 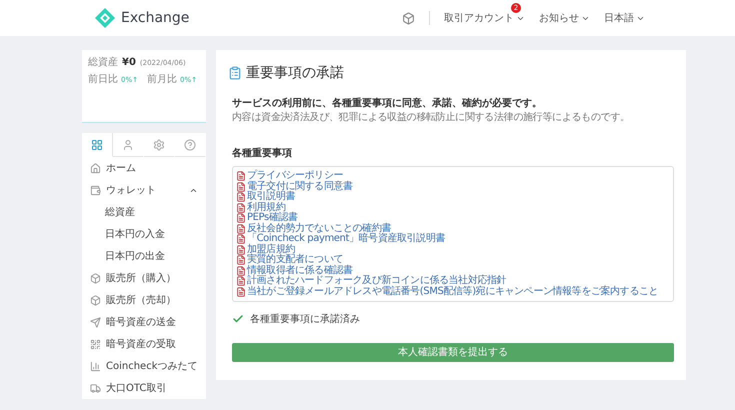 What do you see at coordinates (95, 366) in the screenshot?
I see `bar-chart-icon` at bounding box center [95, 366].